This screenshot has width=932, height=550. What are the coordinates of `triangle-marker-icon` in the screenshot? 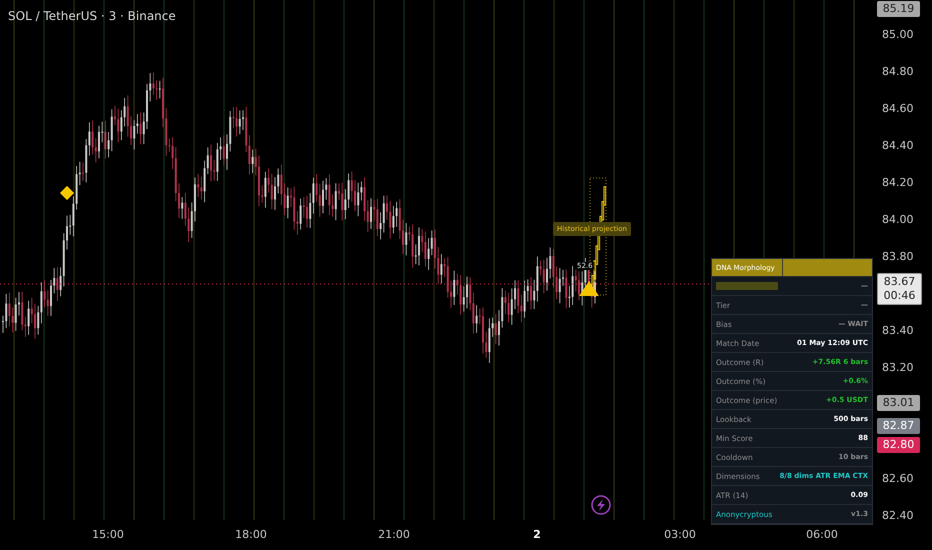 It's located at (589, 288).